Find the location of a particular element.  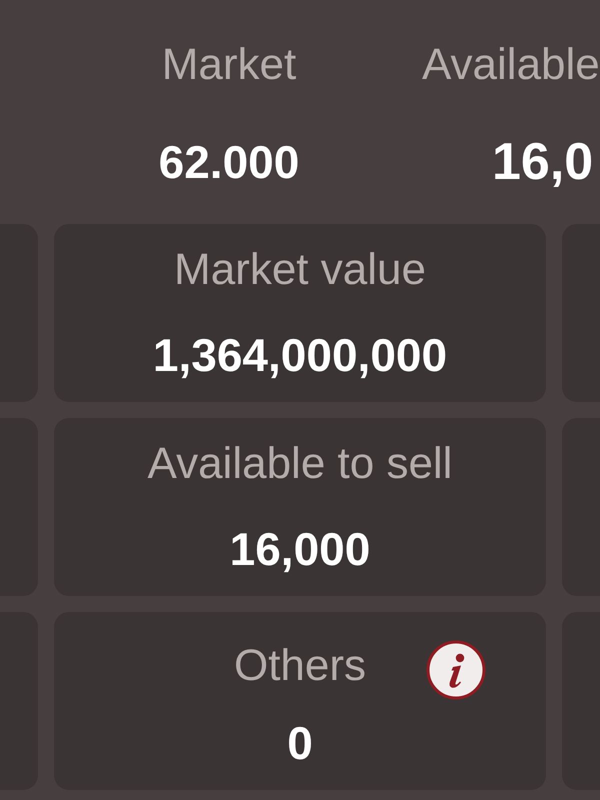

stat-label: Market is located at coordinates (229, 65).